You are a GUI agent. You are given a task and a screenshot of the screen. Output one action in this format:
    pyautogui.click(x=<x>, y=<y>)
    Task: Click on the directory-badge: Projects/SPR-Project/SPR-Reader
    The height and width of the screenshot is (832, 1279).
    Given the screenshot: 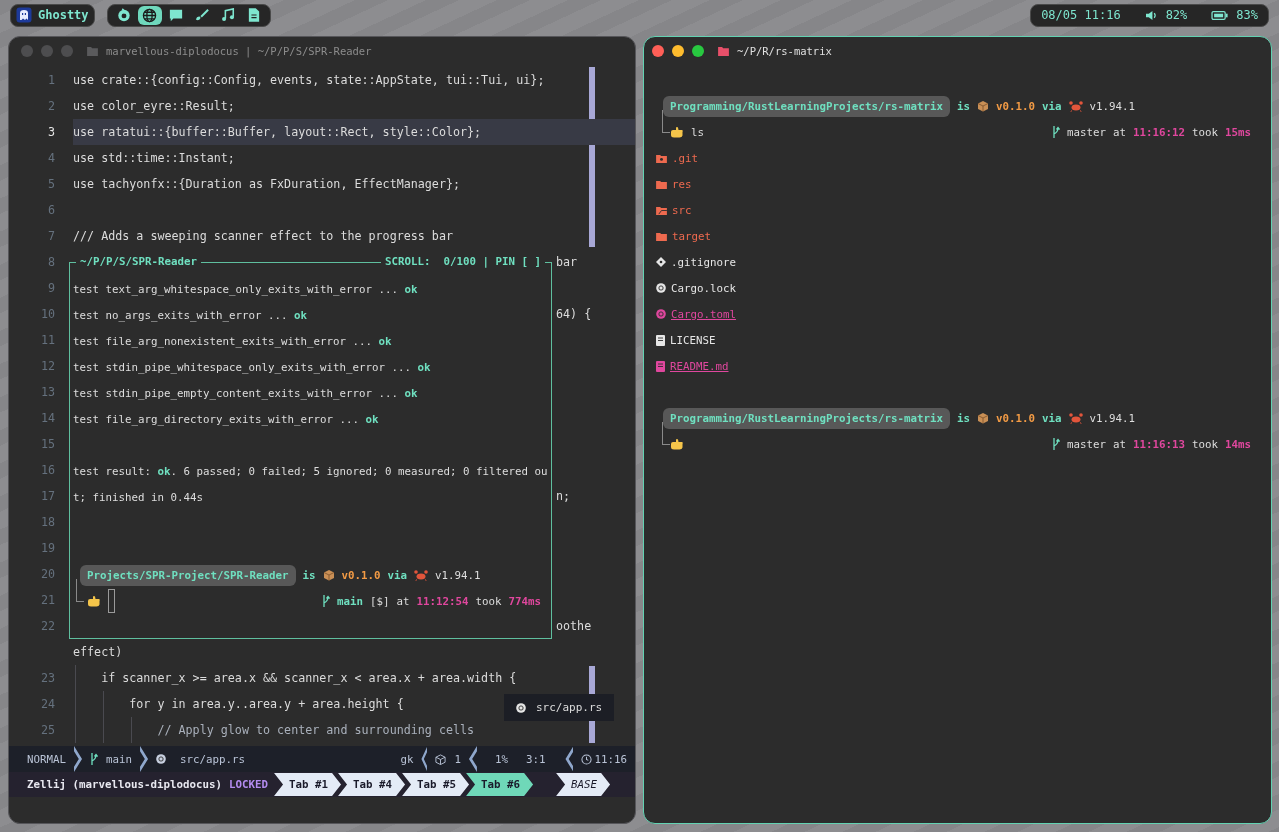 What is the action you would take?
    pyautogui.click(x=188, y=575)
    